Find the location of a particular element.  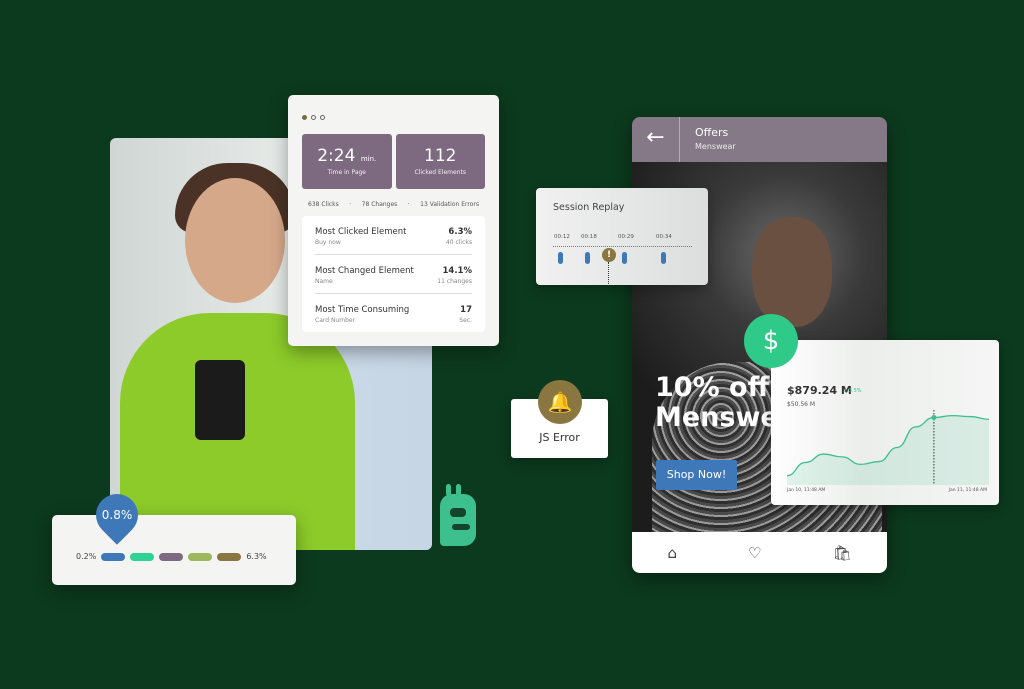

clicked-tile: 112 Clicked Elements is located at coordinates (440, 161).